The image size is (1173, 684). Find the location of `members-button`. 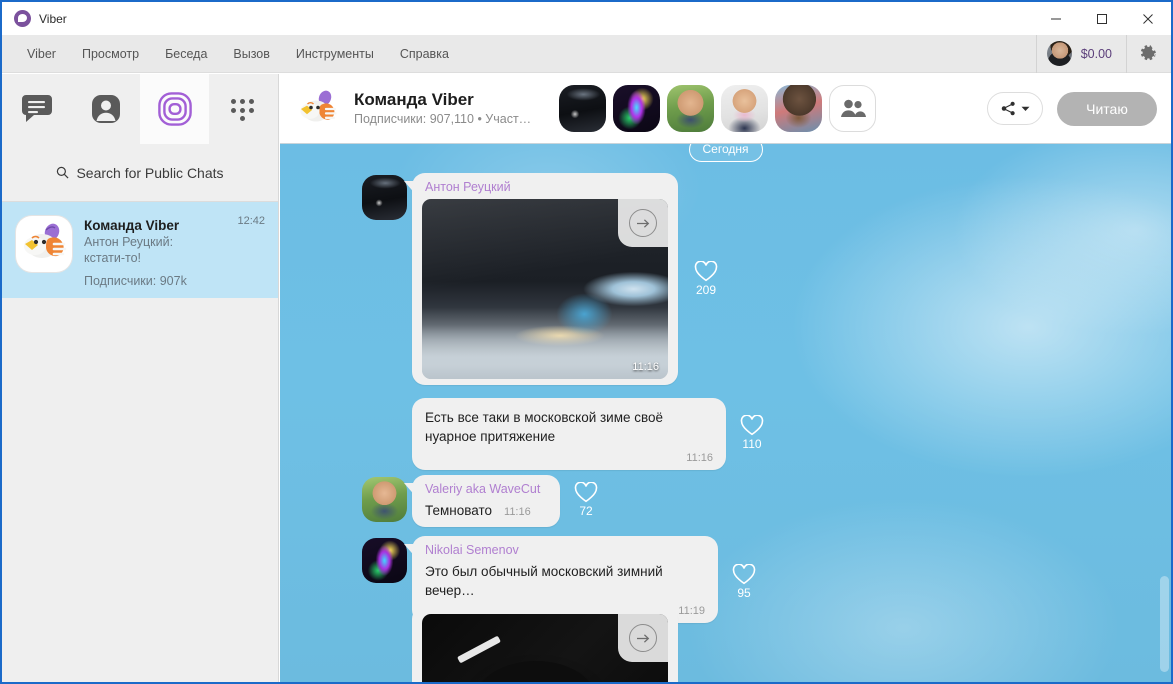

members-button is located at coordinates (853, 108).